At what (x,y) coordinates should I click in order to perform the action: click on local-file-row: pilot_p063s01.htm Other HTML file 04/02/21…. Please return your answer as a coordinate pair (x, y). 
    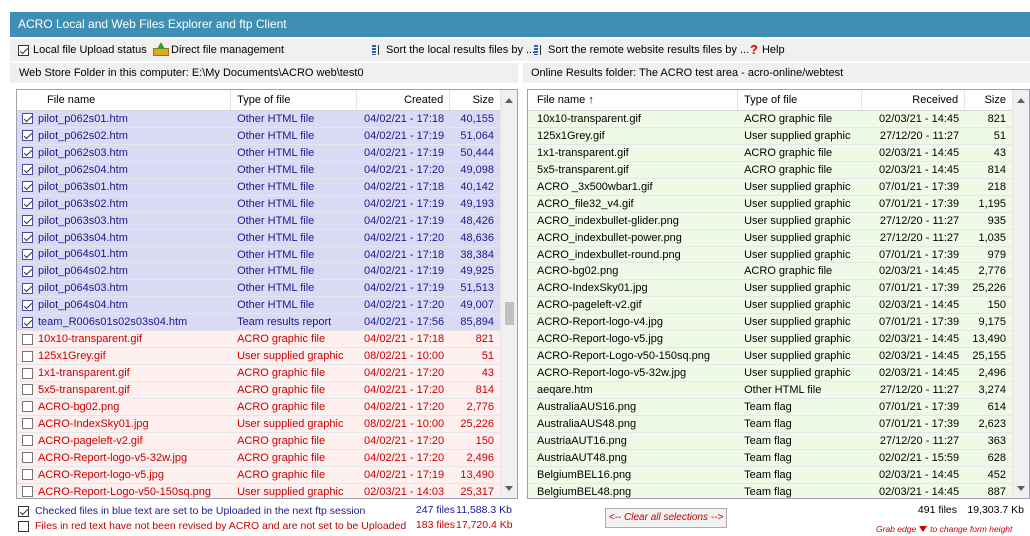
    Looking at the image, I should click on (258, 187).